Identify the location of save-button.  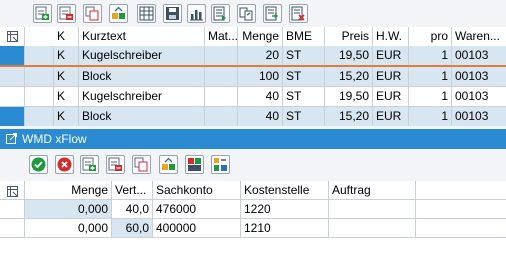
(172, 13).